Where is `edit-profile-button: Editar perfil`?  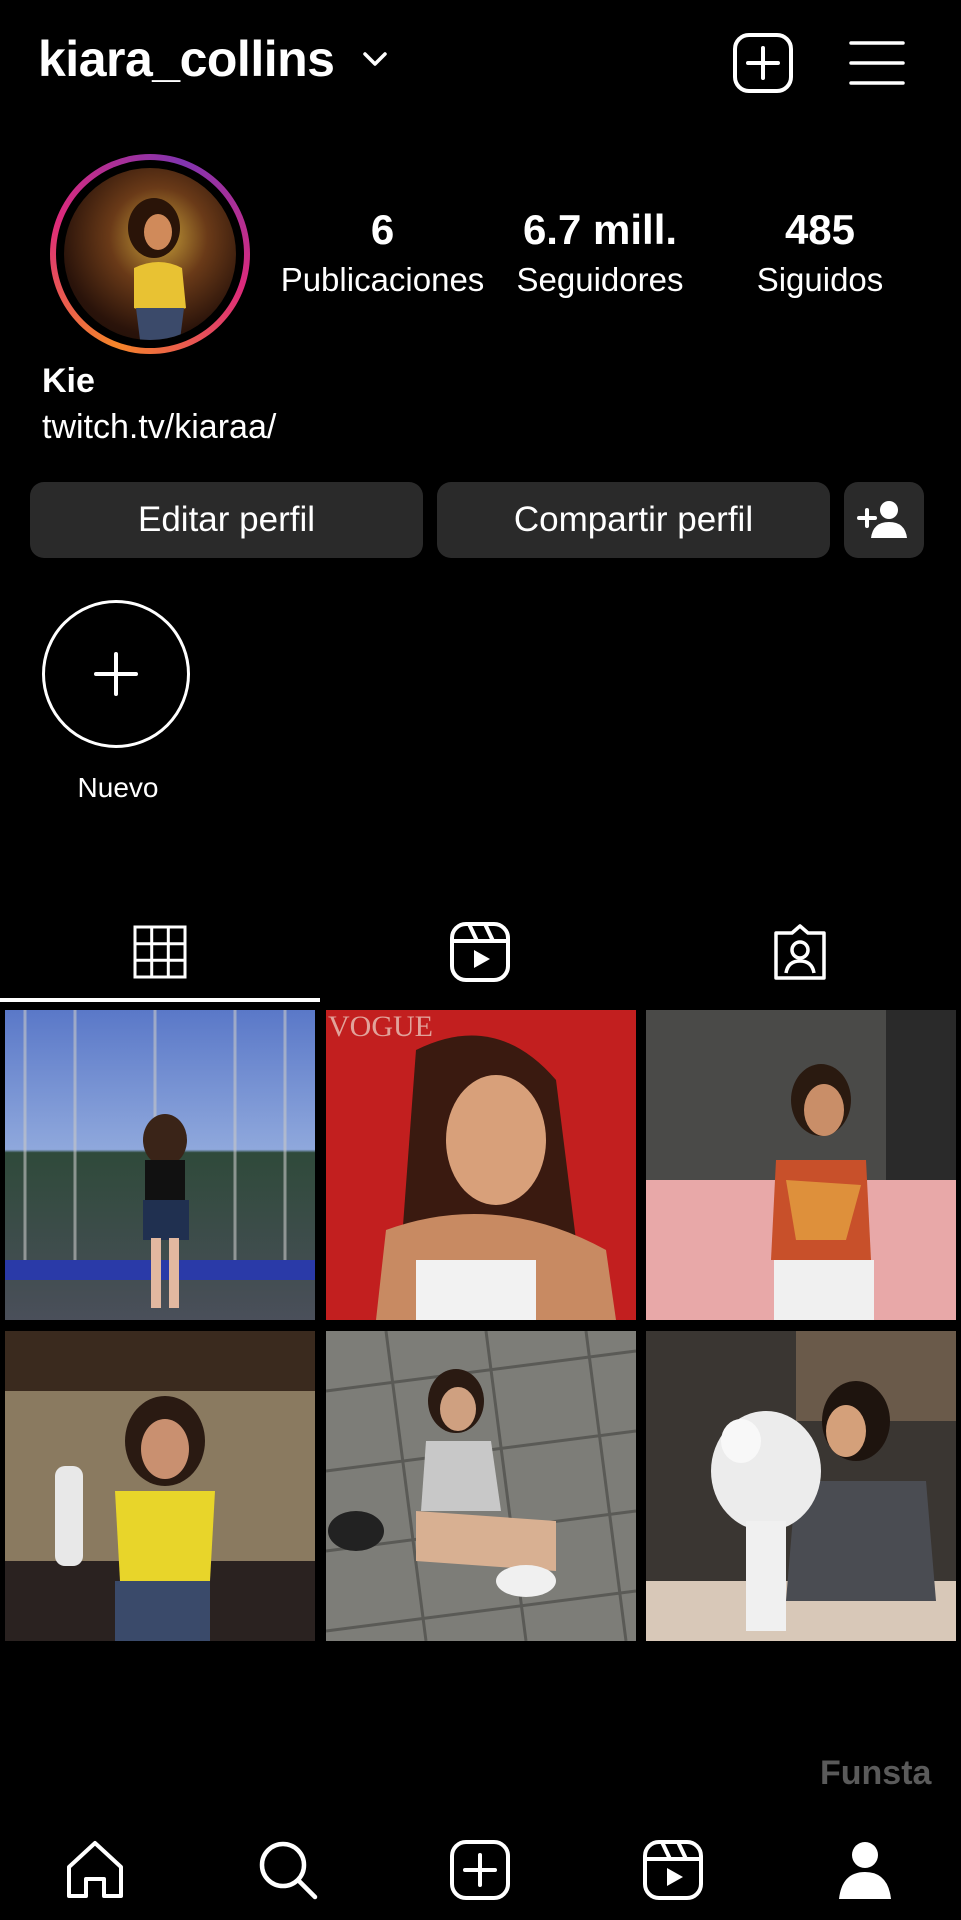 edit-profile-button: Editar perfil is located at coordinates (226, 520).